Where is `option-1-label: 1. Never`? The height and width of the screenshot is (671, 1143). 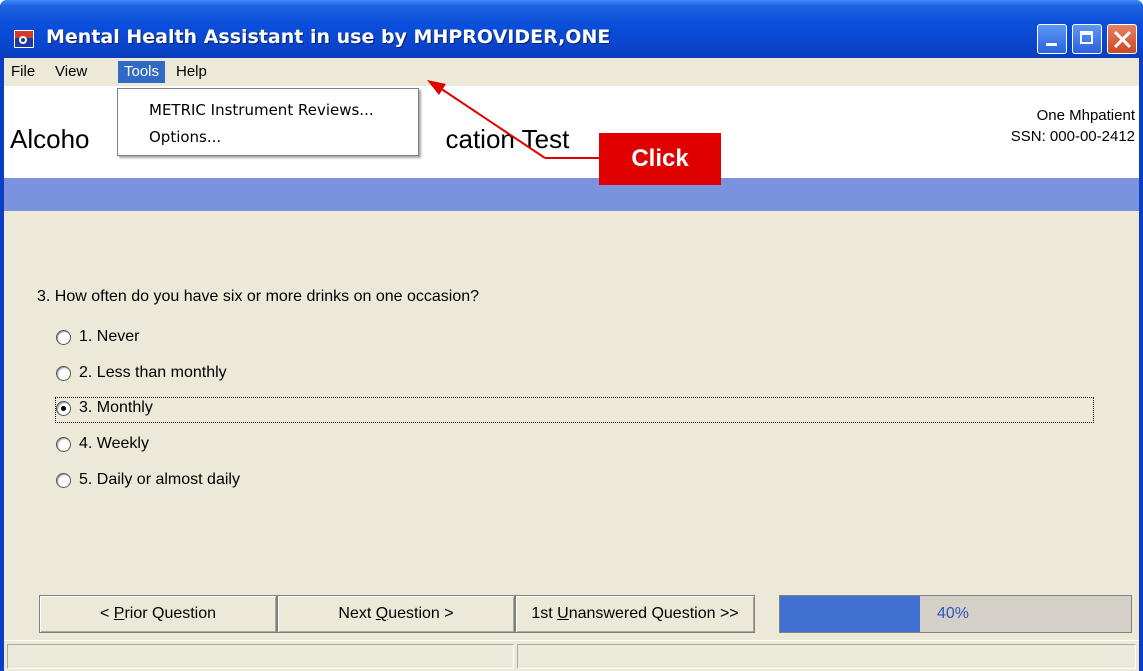
option-1-label: 1. Never is located at coordinates (109, 337).